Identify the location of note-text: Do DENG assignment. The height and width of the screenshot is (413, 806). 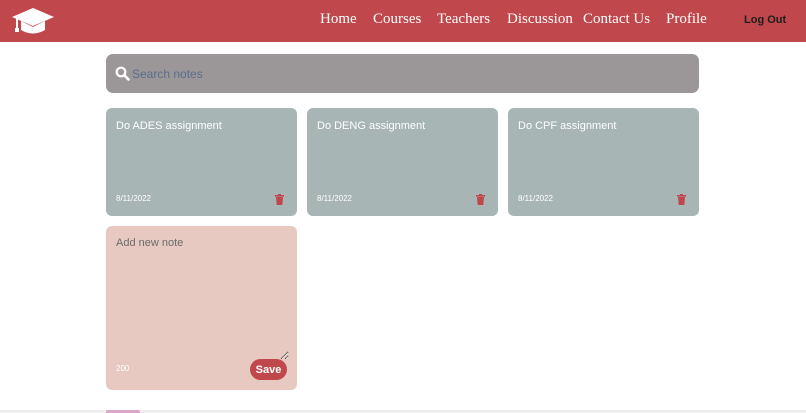
(371, 126).